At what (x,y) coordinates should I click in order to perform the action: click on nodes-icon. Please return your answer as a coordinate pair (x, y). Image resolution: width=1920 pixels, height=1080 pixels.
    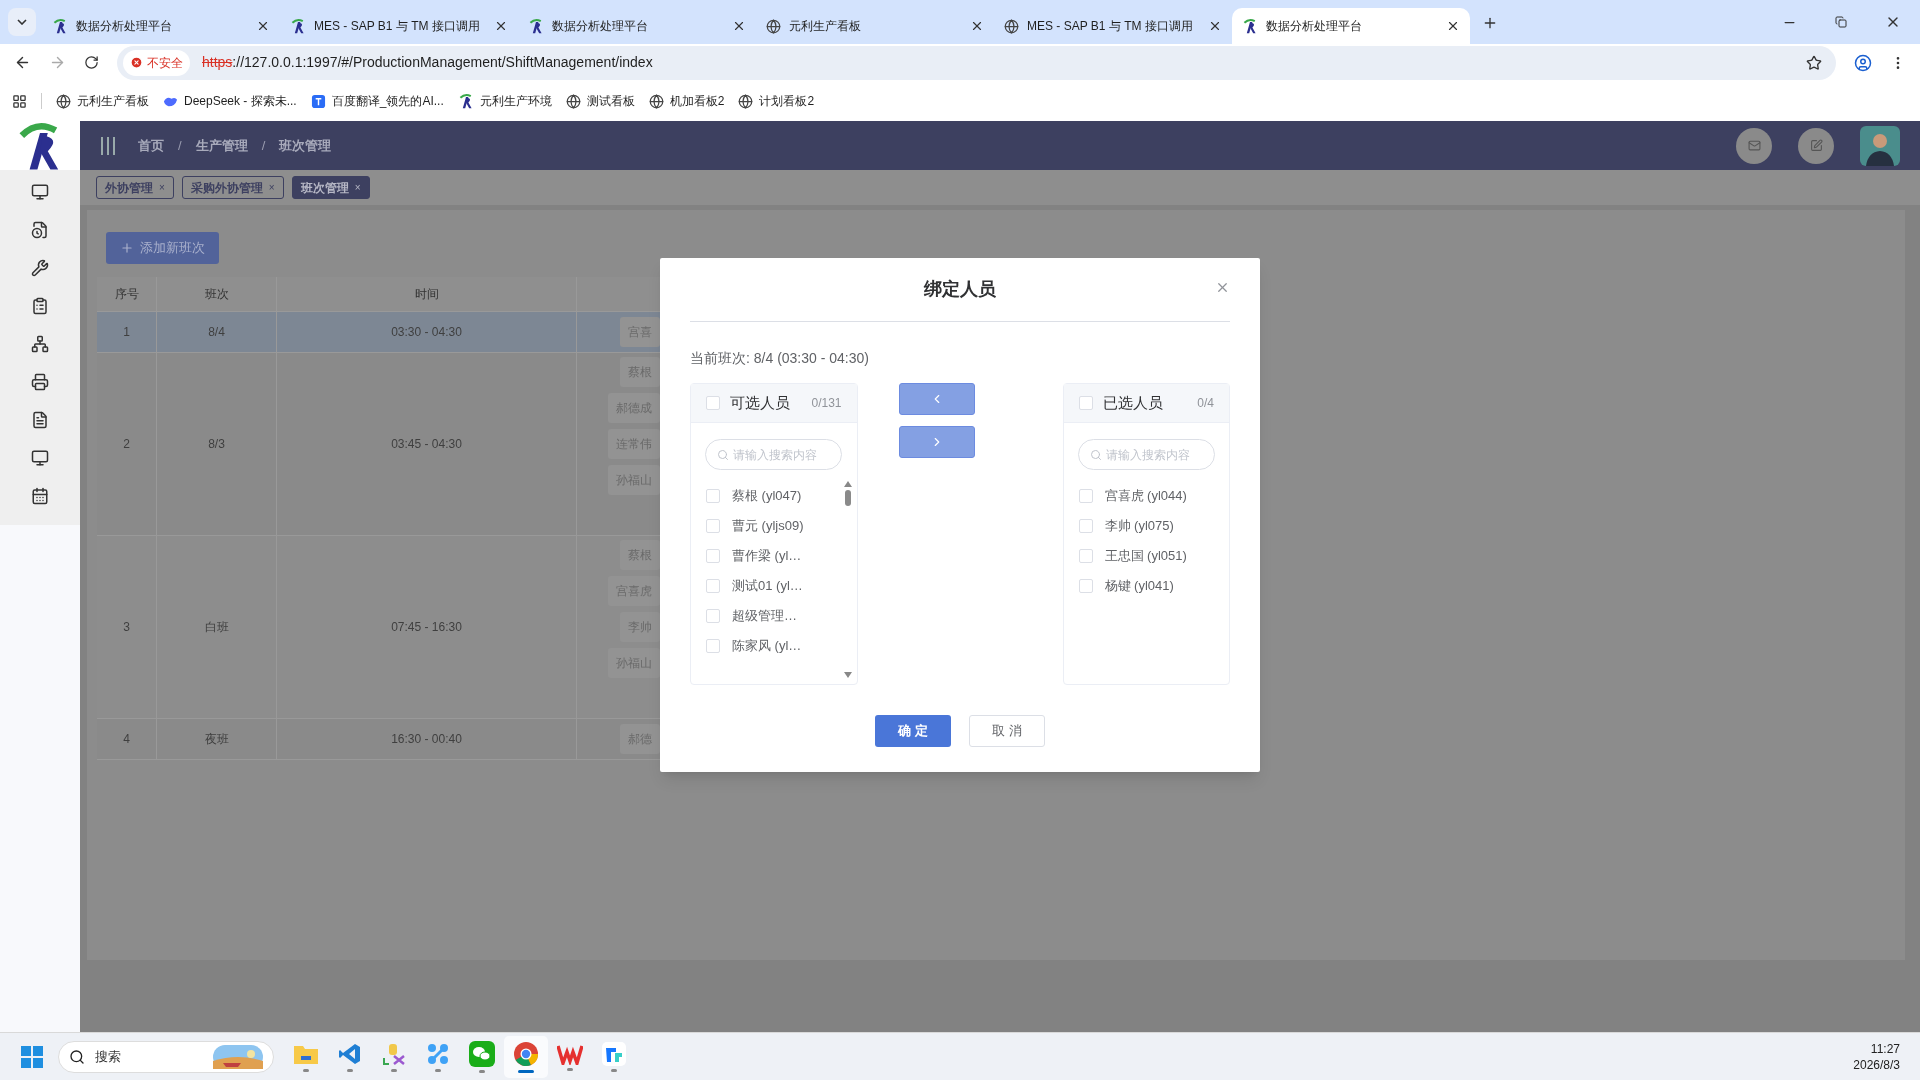
    Looking at the image, I should click on (438, 1053).